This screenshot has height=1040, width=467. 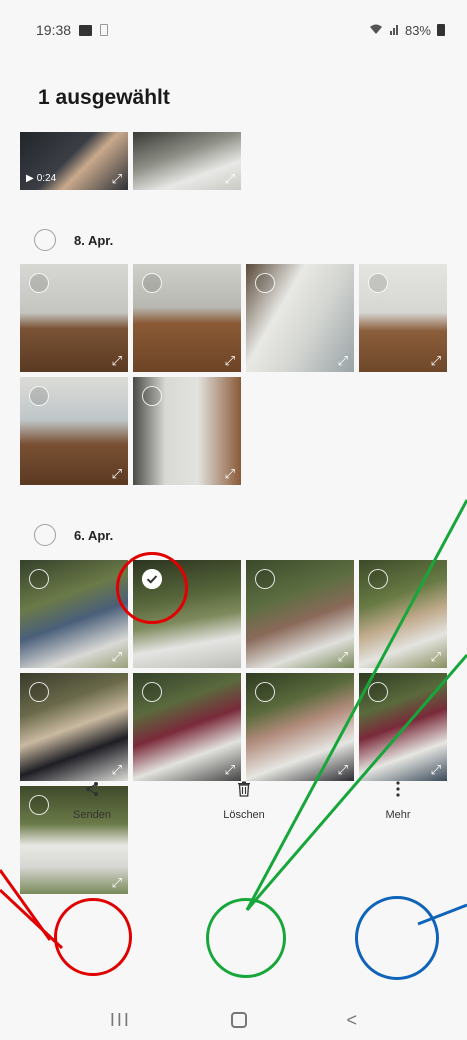 What do you see at coordinates (92, 790) in the screenshot?
I see `share-icon` at bounding box center [92, 790].